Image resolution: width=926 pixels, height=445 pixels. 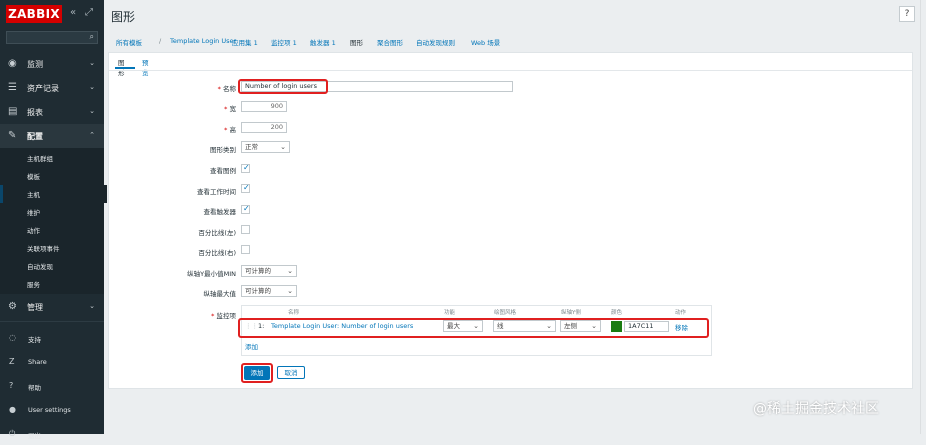 I want to click on menu-sign-out: ⏻ 退出, so click(x=52, y=435).